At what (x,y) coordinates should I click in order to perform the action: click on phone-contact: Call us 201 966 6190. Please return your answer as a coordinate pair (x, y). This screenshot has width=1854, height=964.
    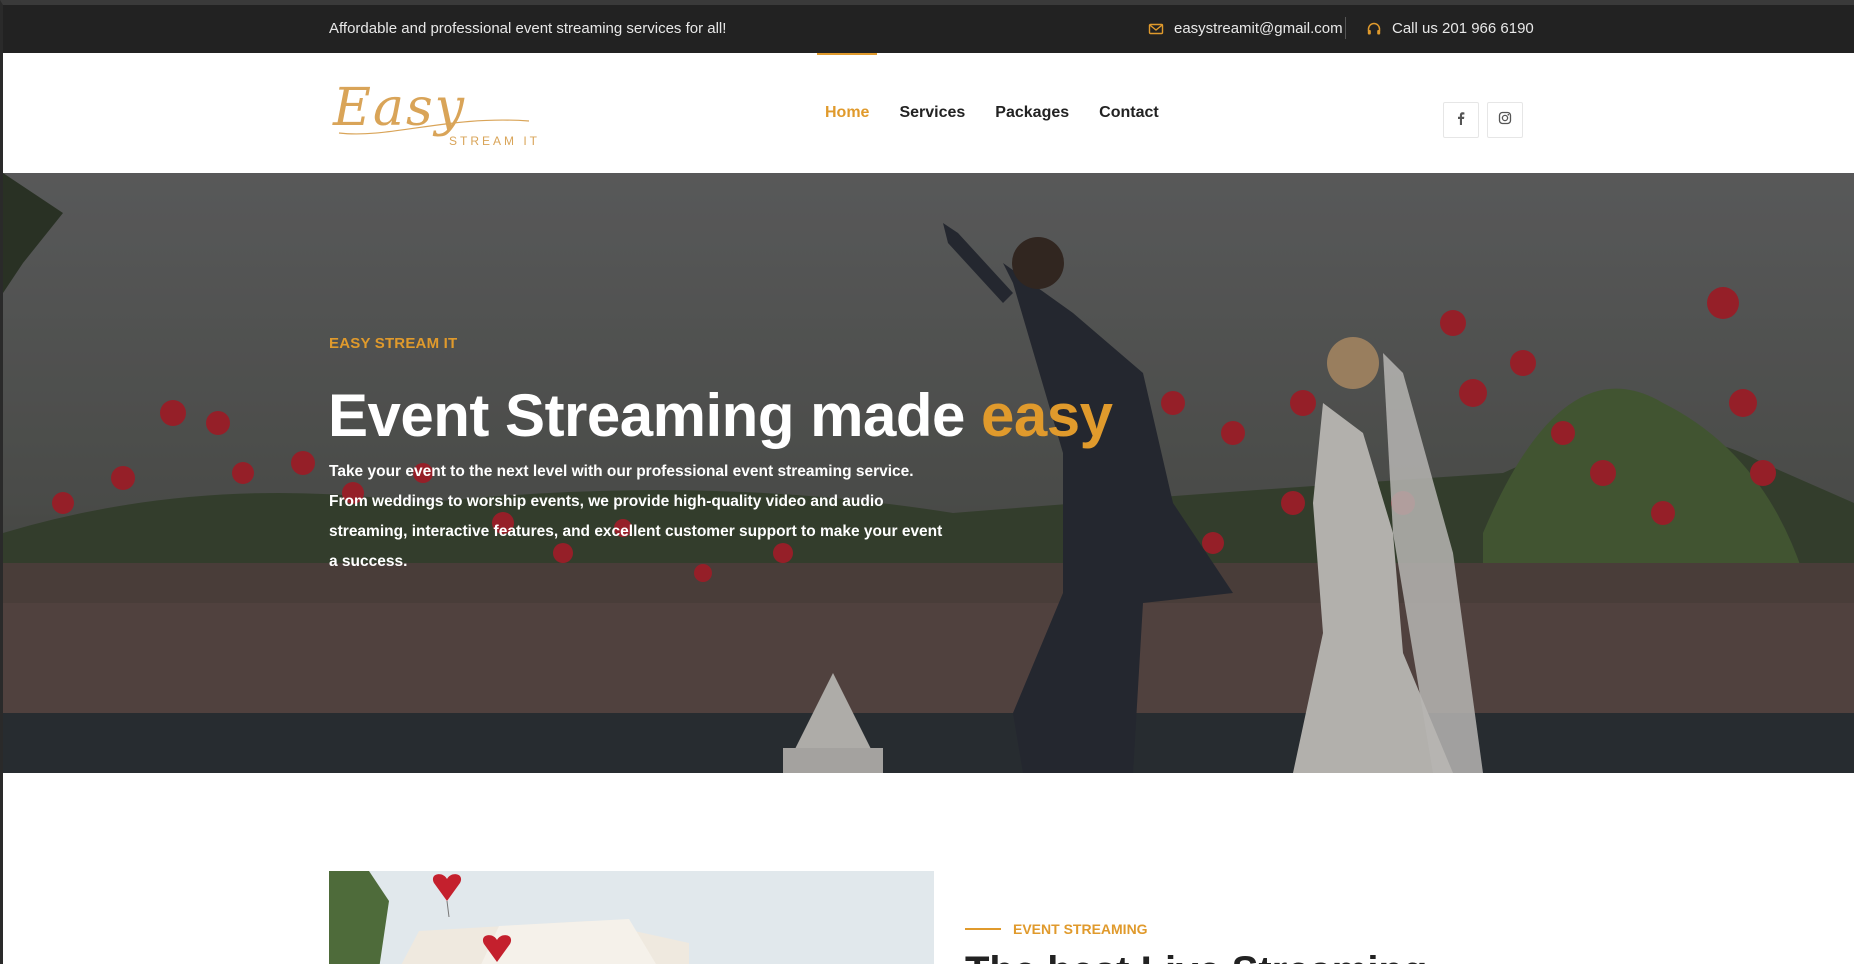
    Looking at the image, I should click on (1450, 28).